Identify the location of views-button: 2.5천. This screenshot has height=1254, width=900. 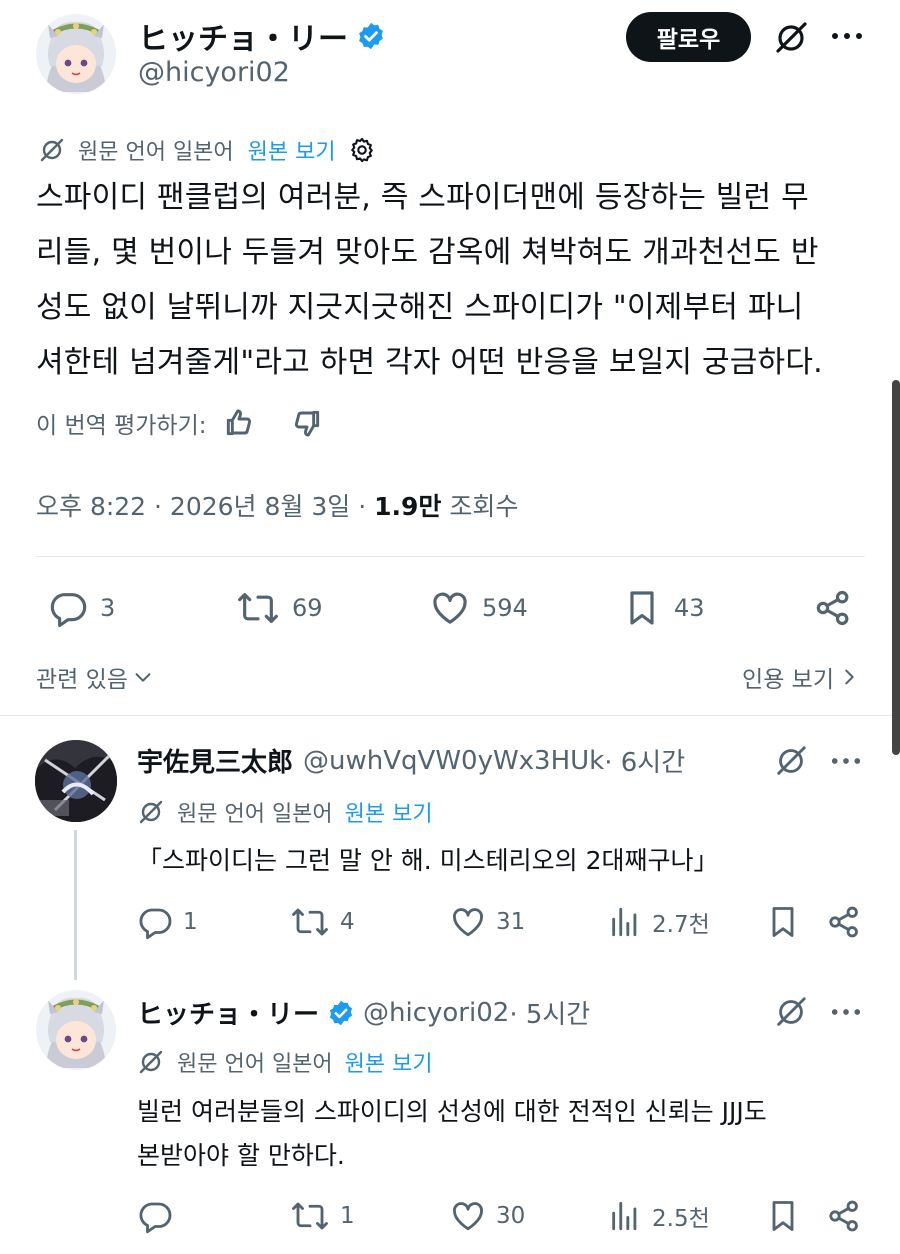
(659, 1216).